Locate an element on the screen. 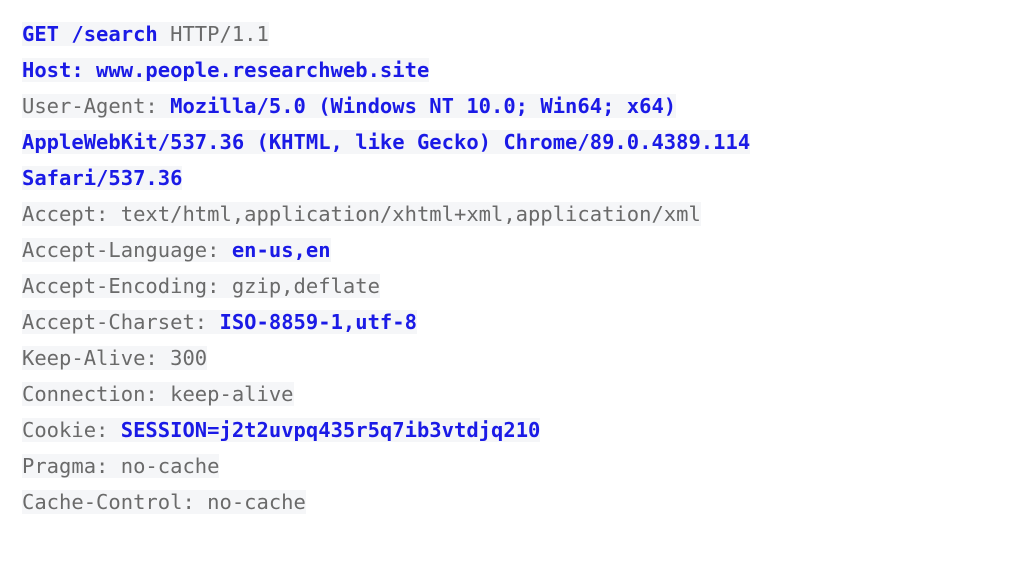 This screenshot has width=1027, height=562. line-highlight: Keep-Alive: 300 is located at coordinates (115, 358).